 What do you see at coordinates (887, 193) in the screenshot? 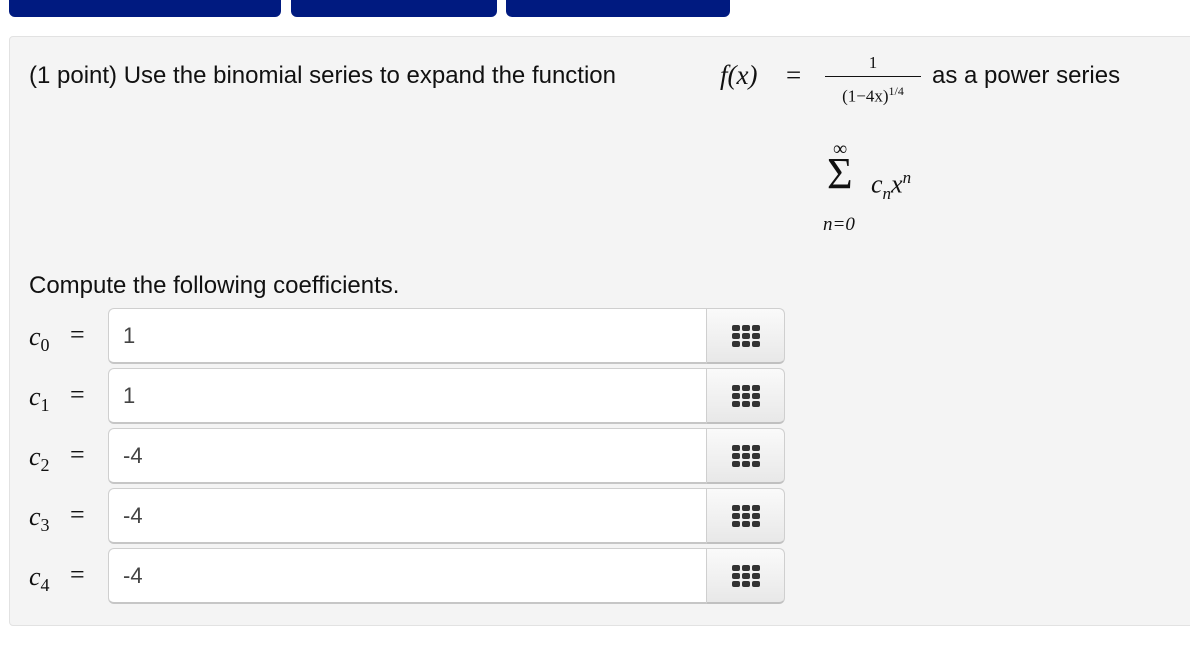
I see `term-coef-sub: n` at bounding box center [887, 193].